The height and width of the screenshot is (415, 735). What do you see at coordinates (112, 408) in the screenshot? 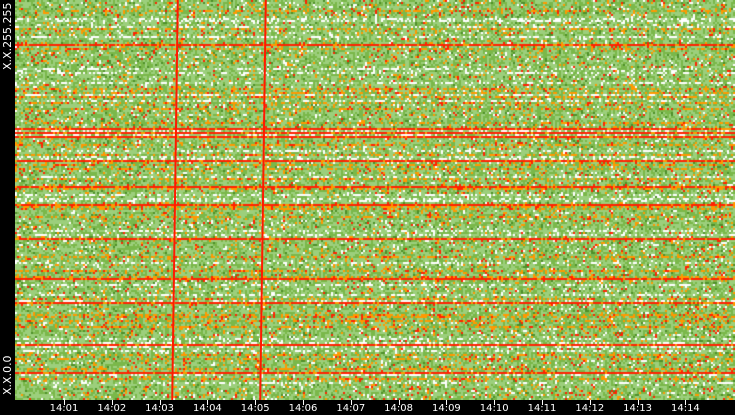
I see `x-tick-label: 14:02` at bounding box center [112, 408].